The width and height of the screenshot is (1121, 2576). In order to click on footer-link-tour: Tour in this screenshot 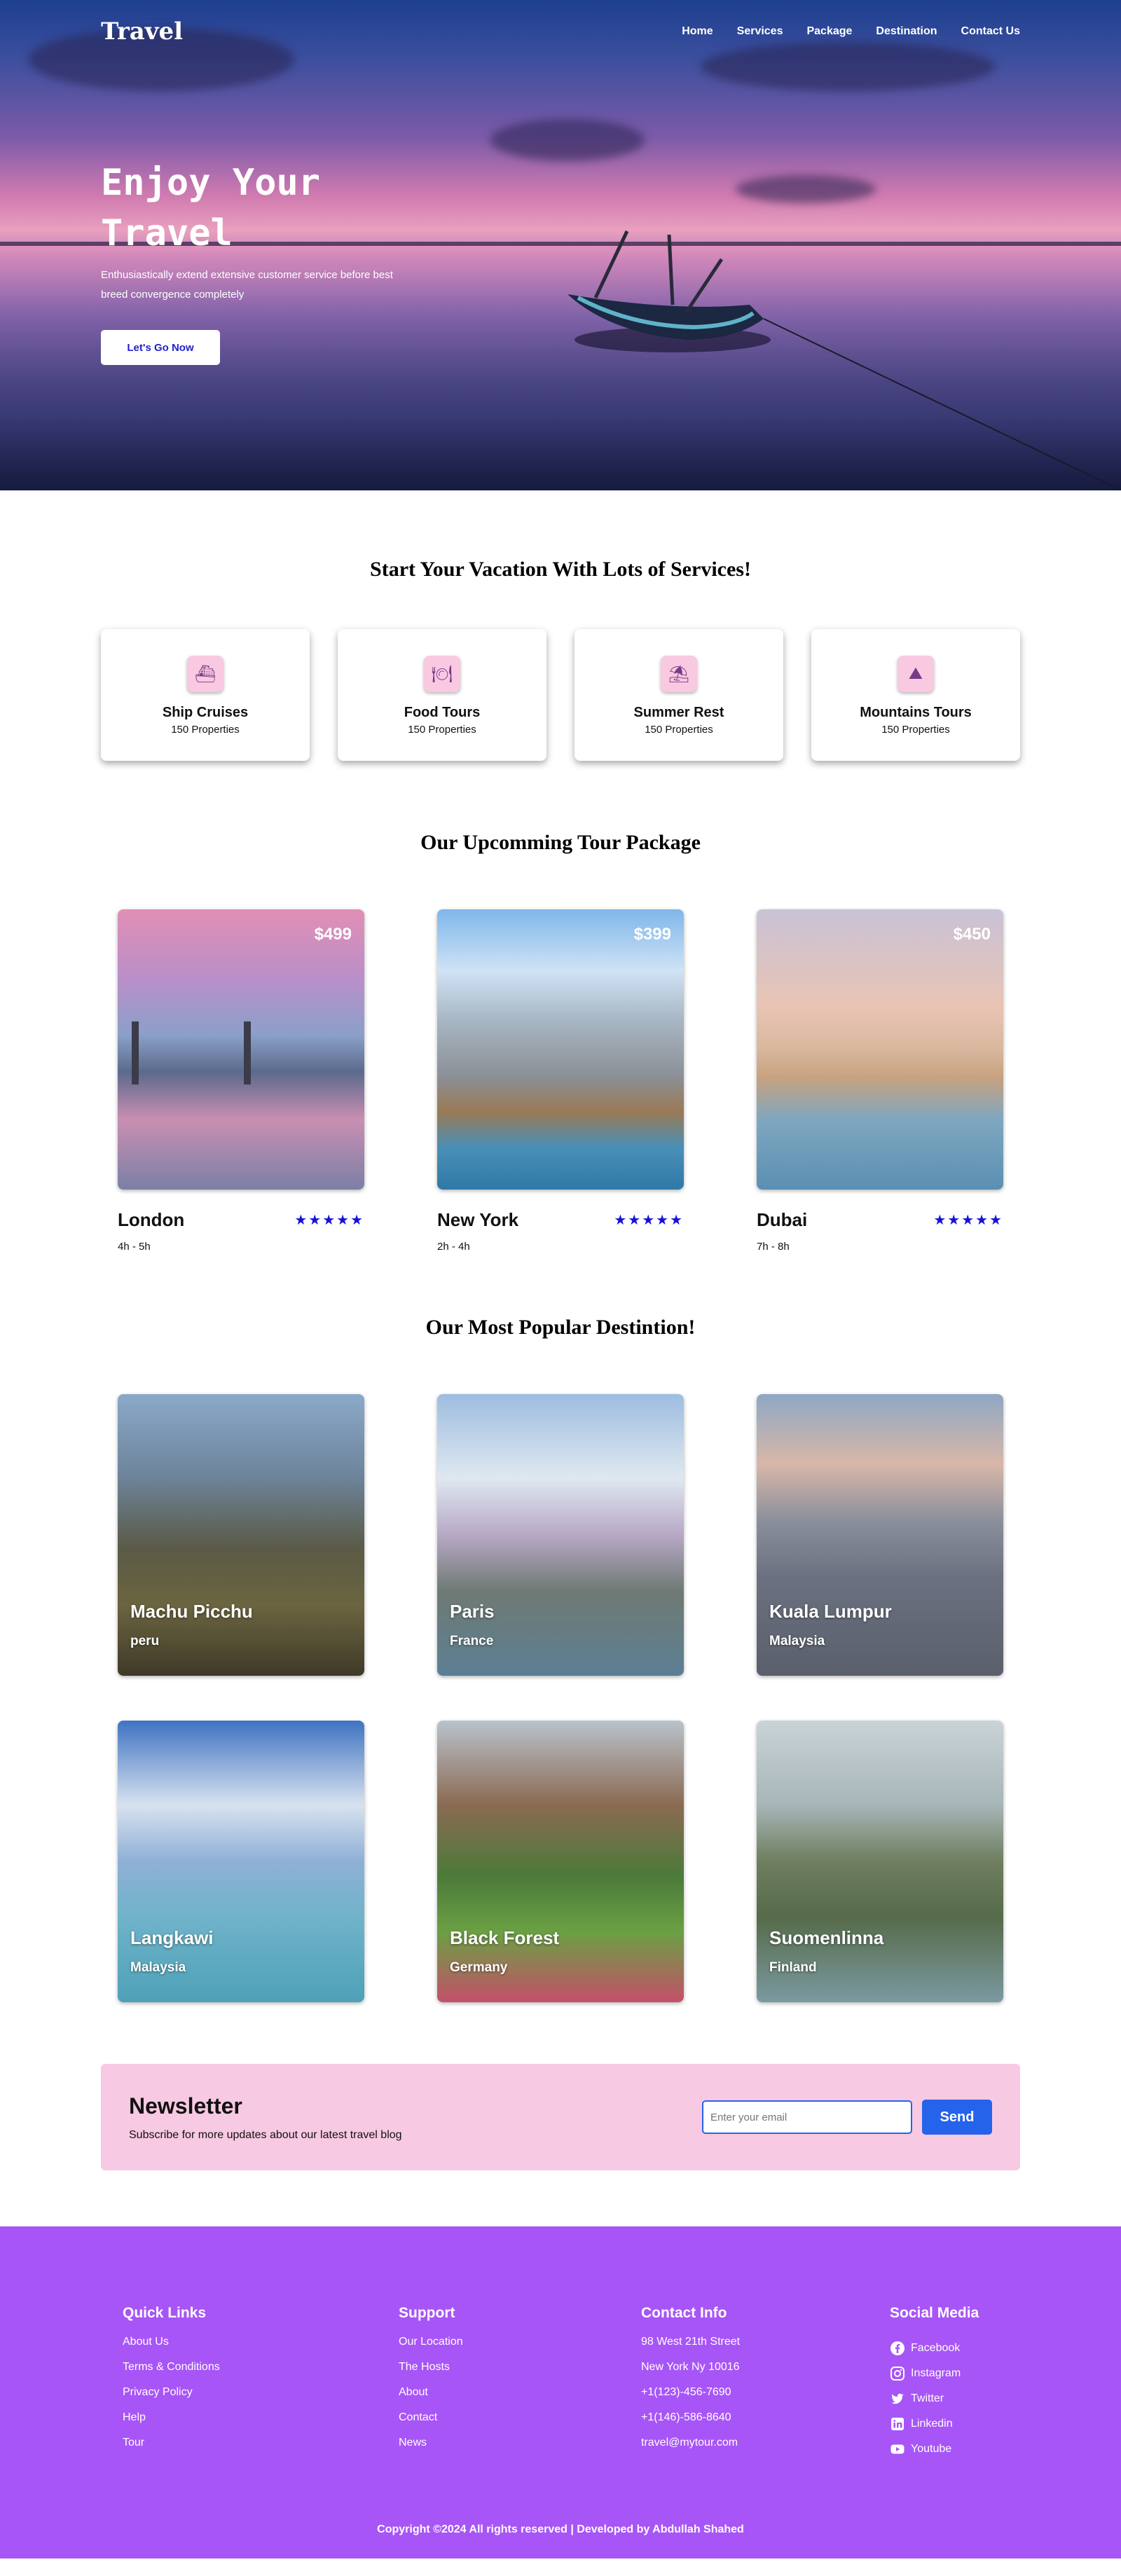, I will do `click(133, 2442)`.